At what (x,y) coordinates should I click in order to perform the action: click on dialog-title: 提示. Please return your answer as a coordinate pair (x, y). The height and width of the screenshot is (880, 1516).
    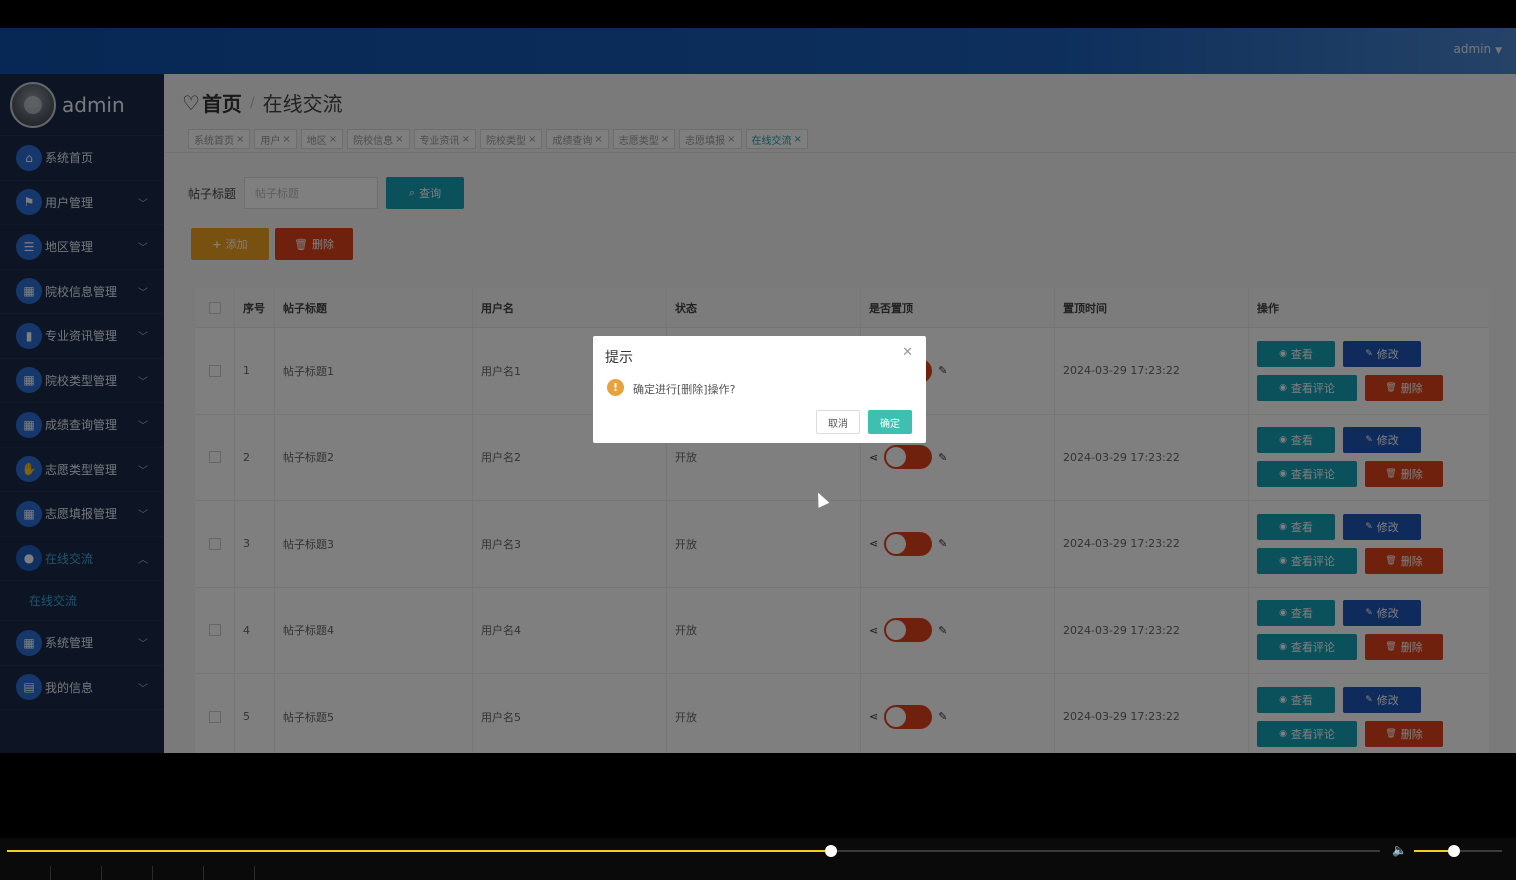
    Looking at the image, I should click on (619, 358).